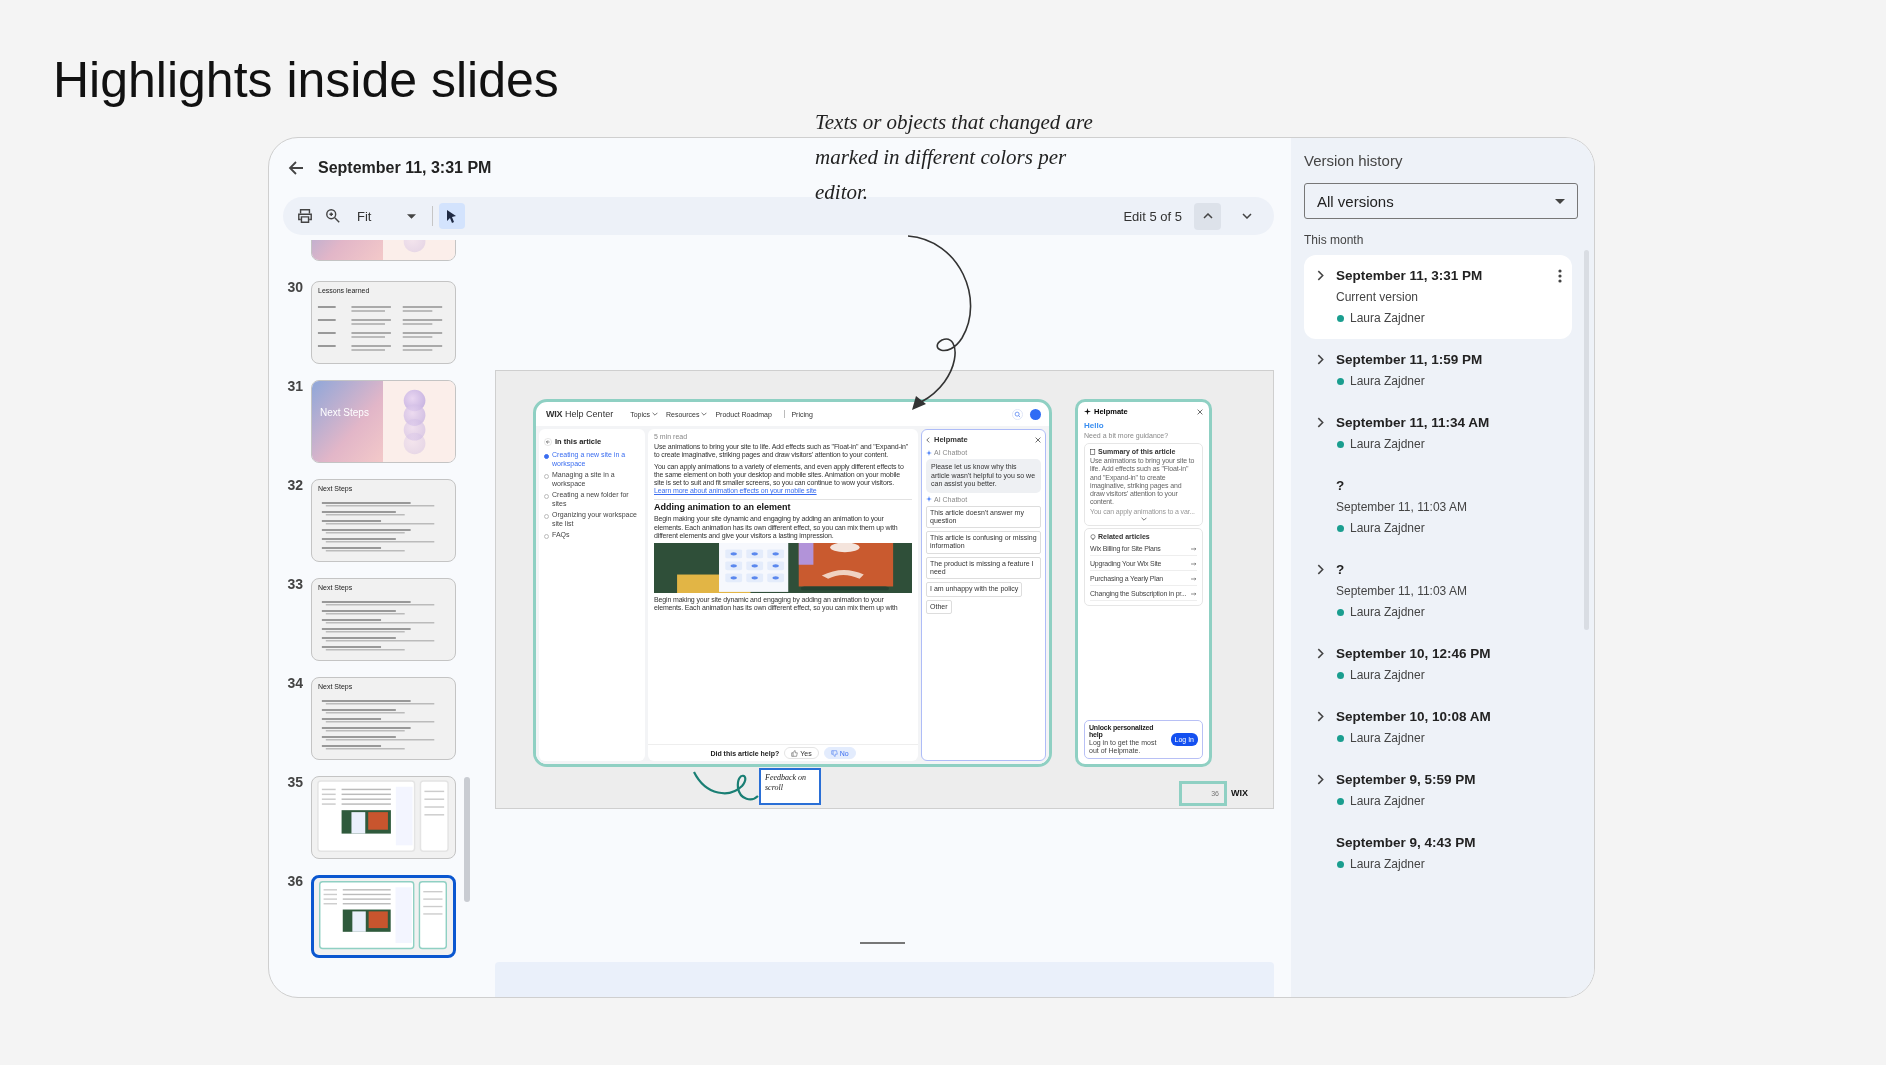 The height and width of the screenshot is (1065, 1886). What do you see at coordinates (294, 287) in the screenshot?
I see `slide-number: 30` at bounding box center [294, 287].